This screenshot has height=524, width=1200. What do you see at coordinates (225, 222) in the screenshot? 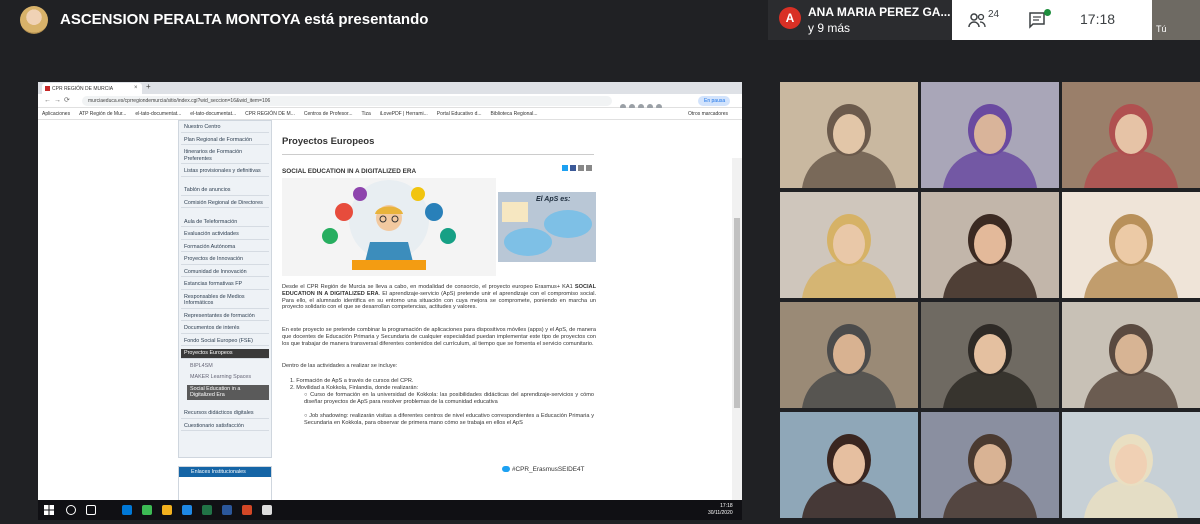
I see `sidebar-item: Aula de Teleformación` at bounding box center [225, 222].